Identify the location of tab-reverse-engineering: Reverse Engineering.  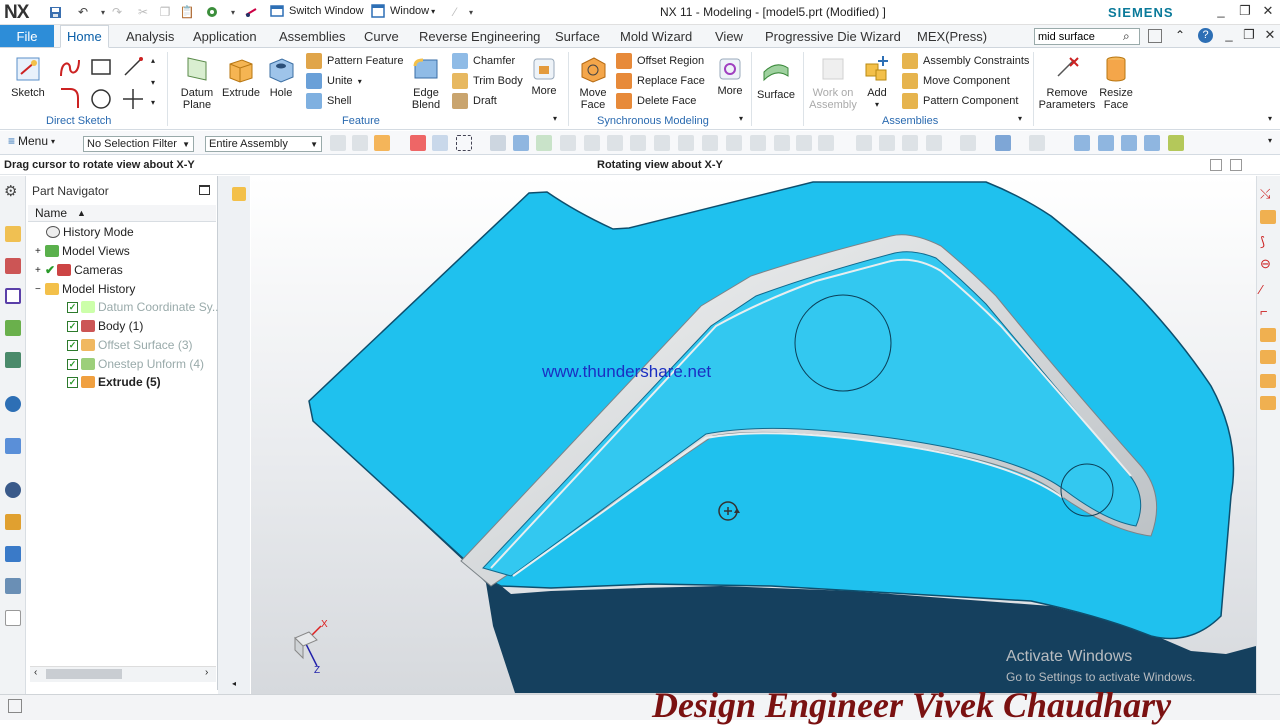
(479, 36).